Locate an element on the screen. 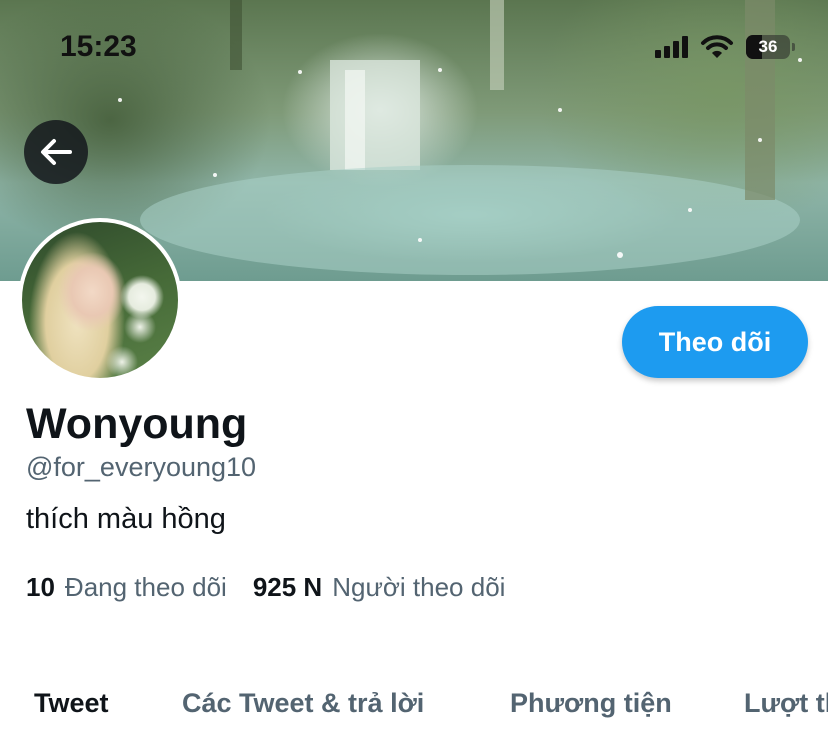 Image resolution: width=828 pixels, height=737 pixels. cellular-signal-icon is located at coordinates (671, 47).